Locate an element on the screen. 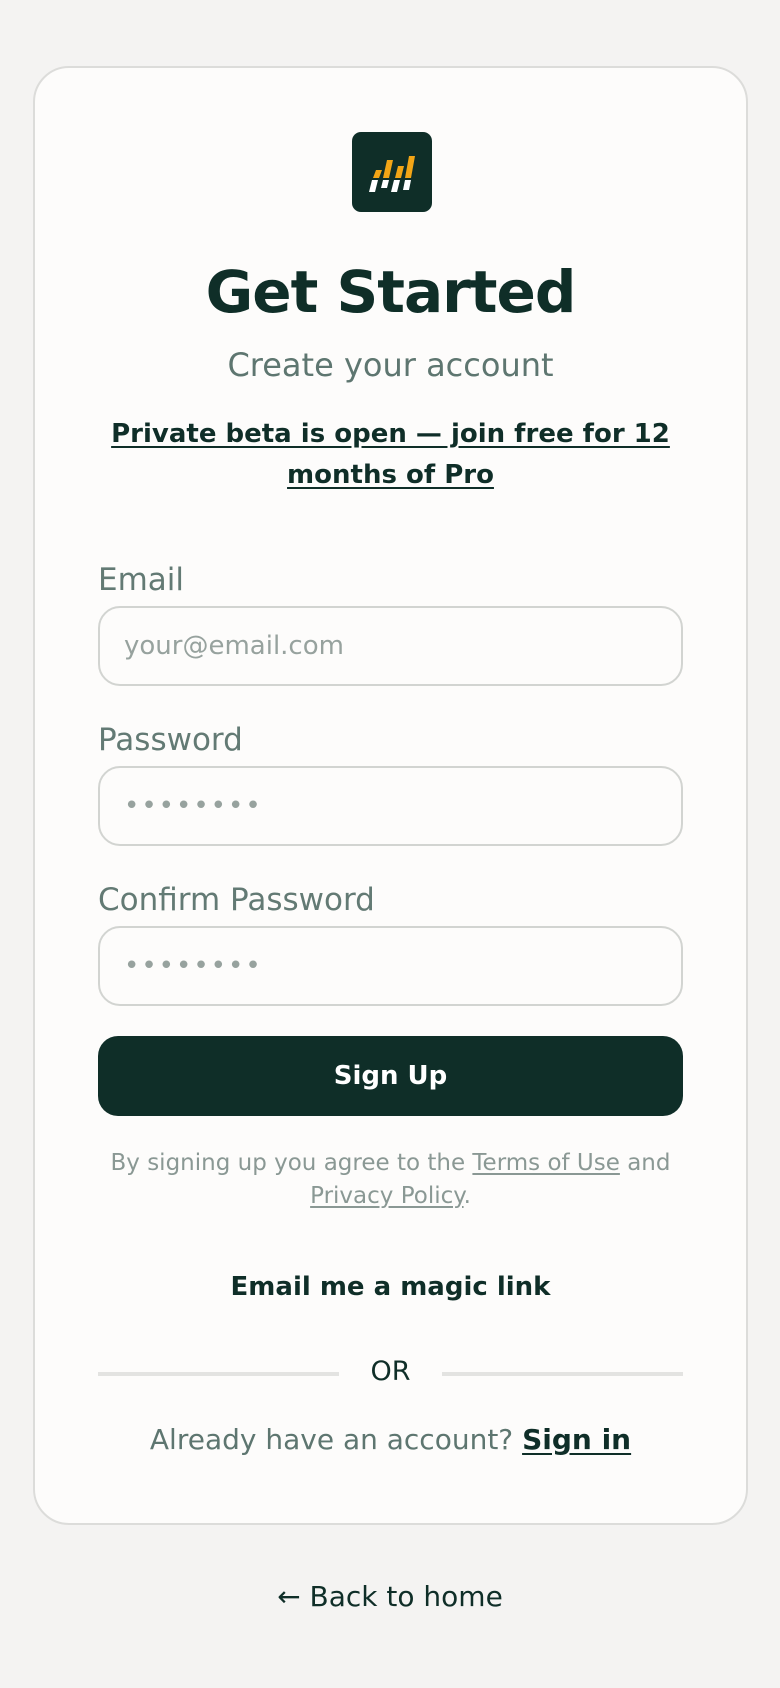 Image resolution: width=780 pixels, height=1688 pixels. page-title: Get Started is located at coordinates (391, 292).